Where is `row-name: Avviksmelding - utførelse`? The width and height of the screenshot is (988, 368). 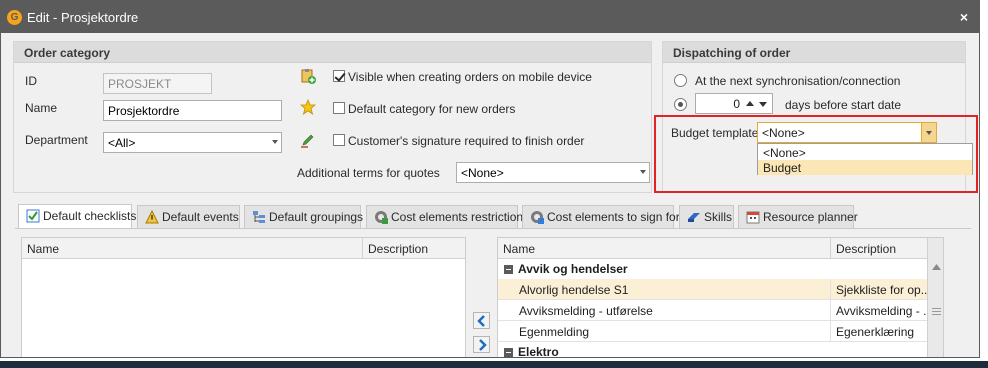 row-name: Avviksmelding - utførelse is located at coordinates (672, 310).